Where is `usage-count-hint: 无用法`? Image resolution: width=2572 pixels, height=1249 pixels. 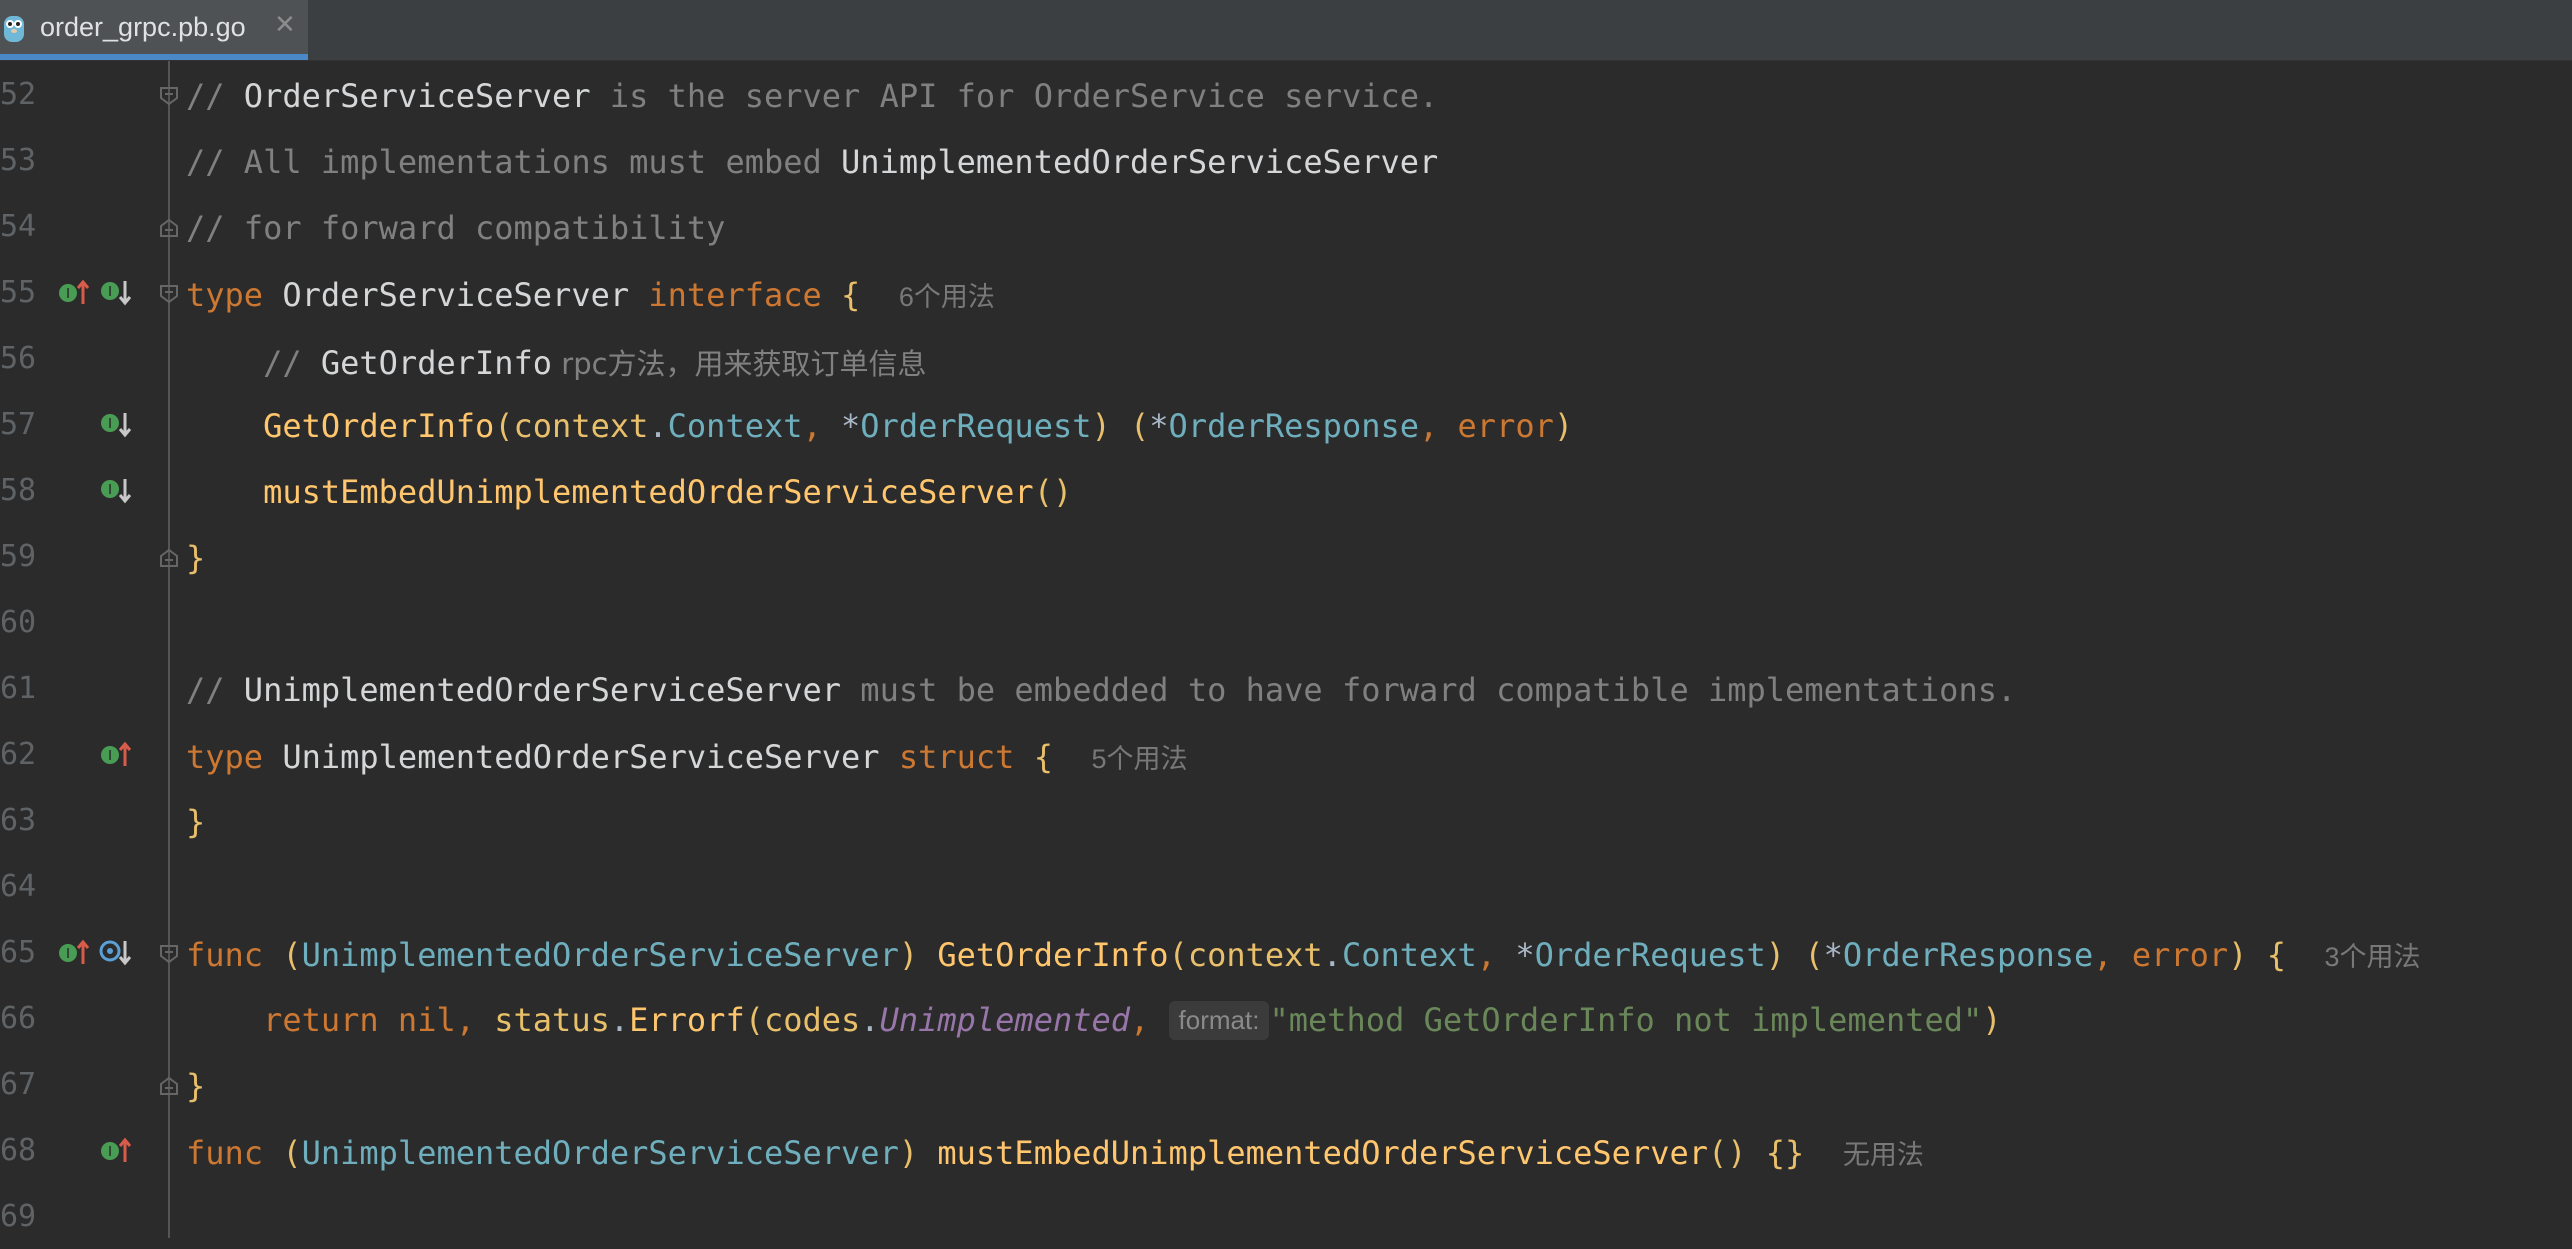 usage-count-hint: 无用法 is located at coordinates (1883, 1155).